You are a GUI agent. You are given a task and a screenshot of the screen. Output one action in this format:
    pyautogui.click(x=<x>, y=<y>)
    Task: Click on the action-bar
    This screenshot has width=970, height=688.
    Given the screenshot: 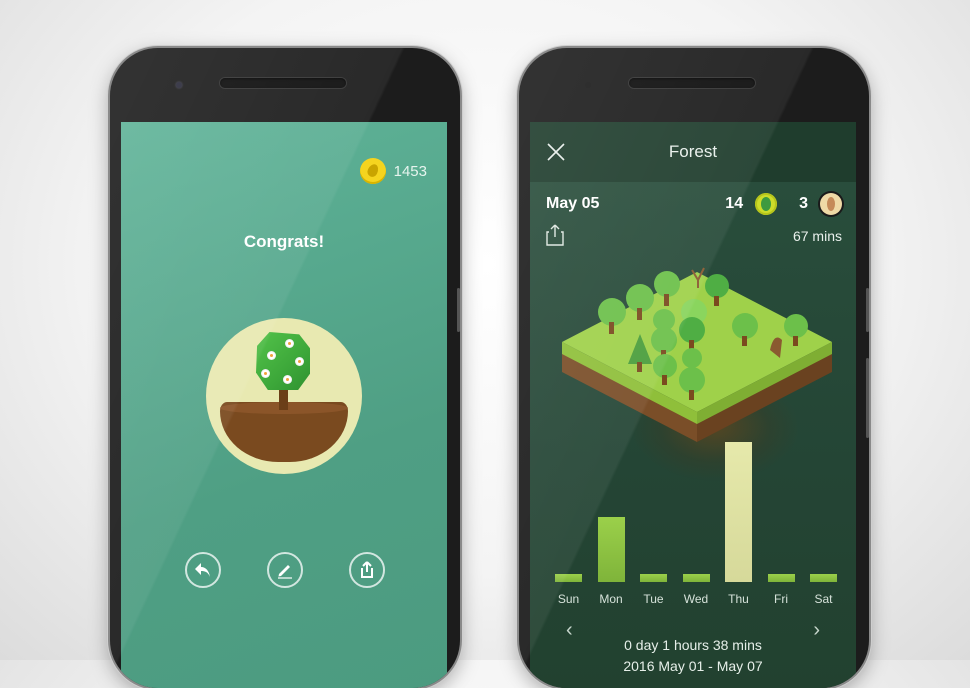 What is the action you would take?
    pyautogui.click(x=284, y=572)
    